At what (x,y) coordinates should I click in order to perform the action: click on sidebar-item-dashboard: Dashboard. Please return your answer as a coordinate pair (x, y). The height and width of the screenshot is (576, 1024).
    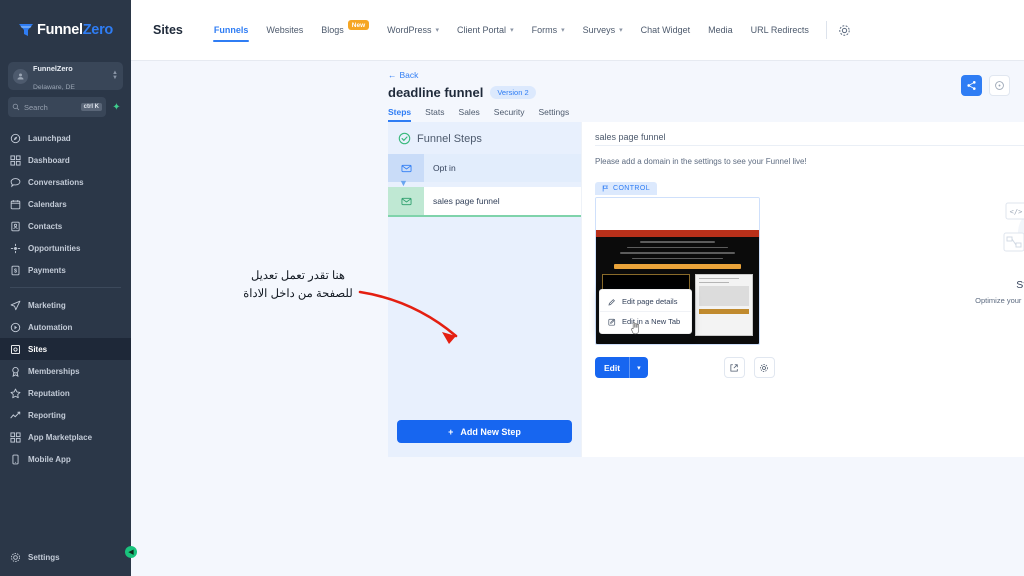
    Looking at the image, I should click on (65, 160).